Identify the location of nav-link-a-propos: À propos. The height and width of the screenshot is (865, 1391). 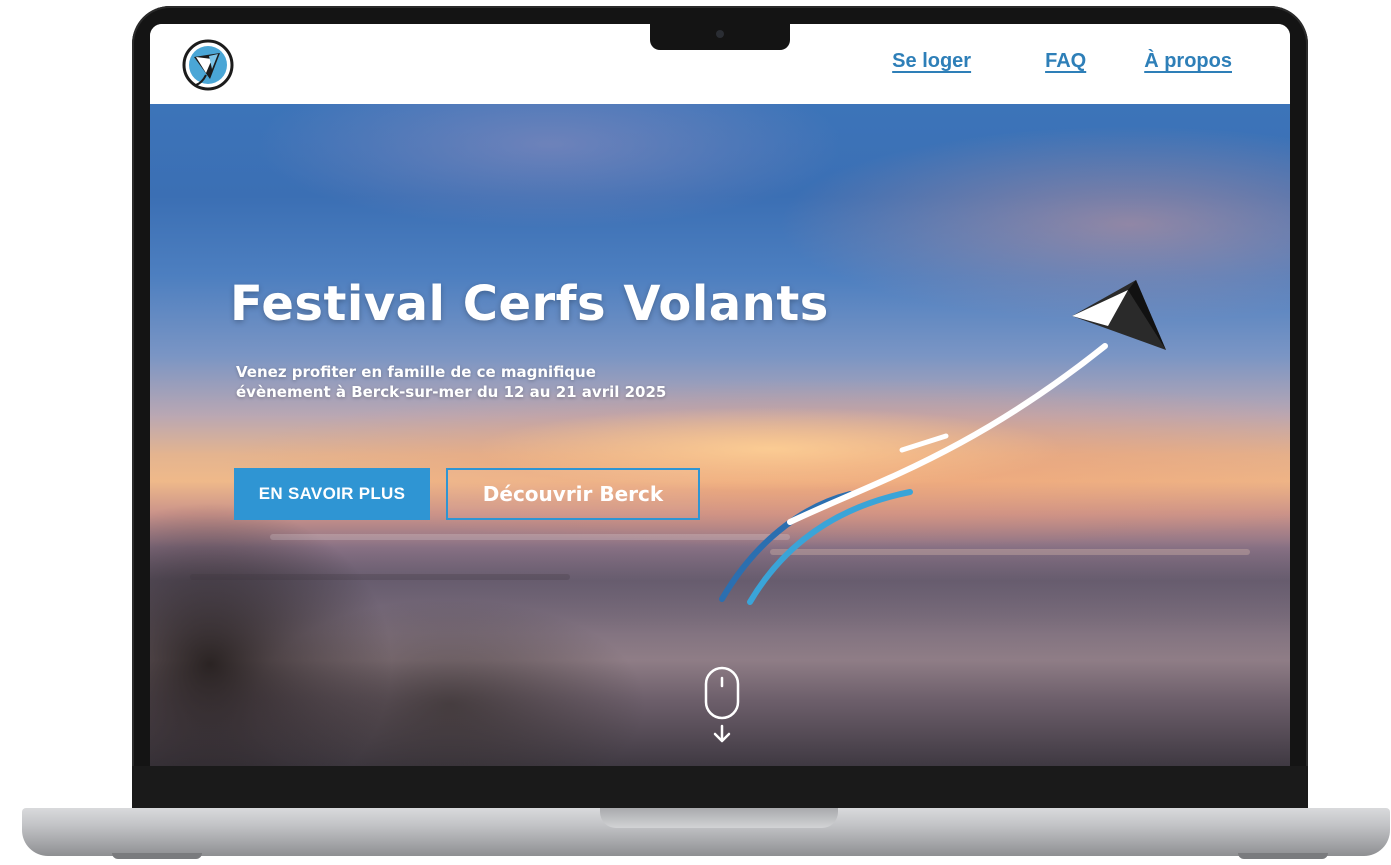
(1188, 61).